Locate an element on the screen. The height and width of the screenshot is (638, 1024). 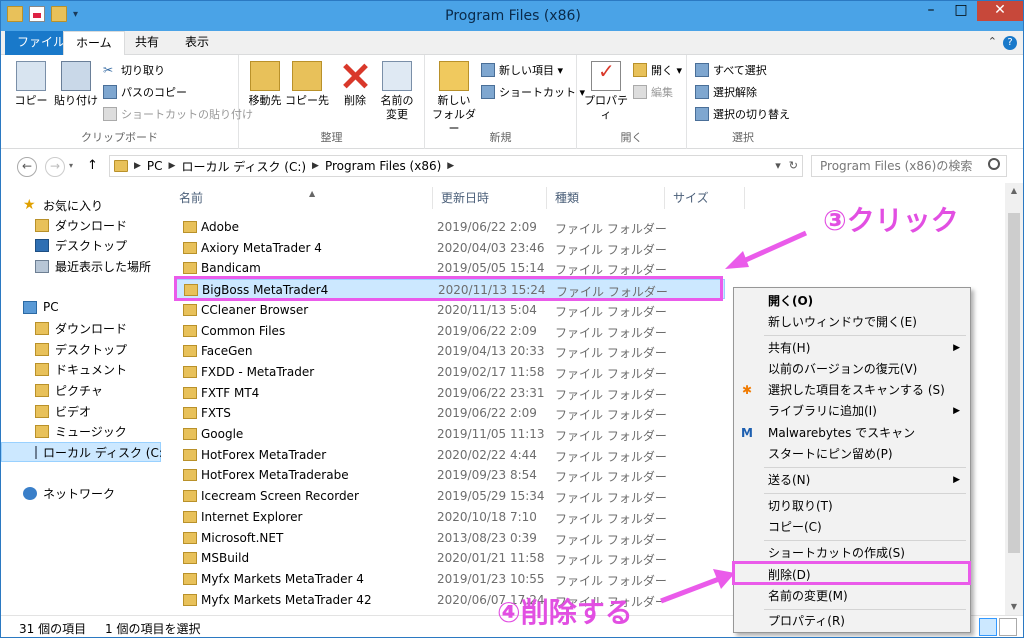
menu-cut: 切り取り(T) is located at coordinates (852, 506).